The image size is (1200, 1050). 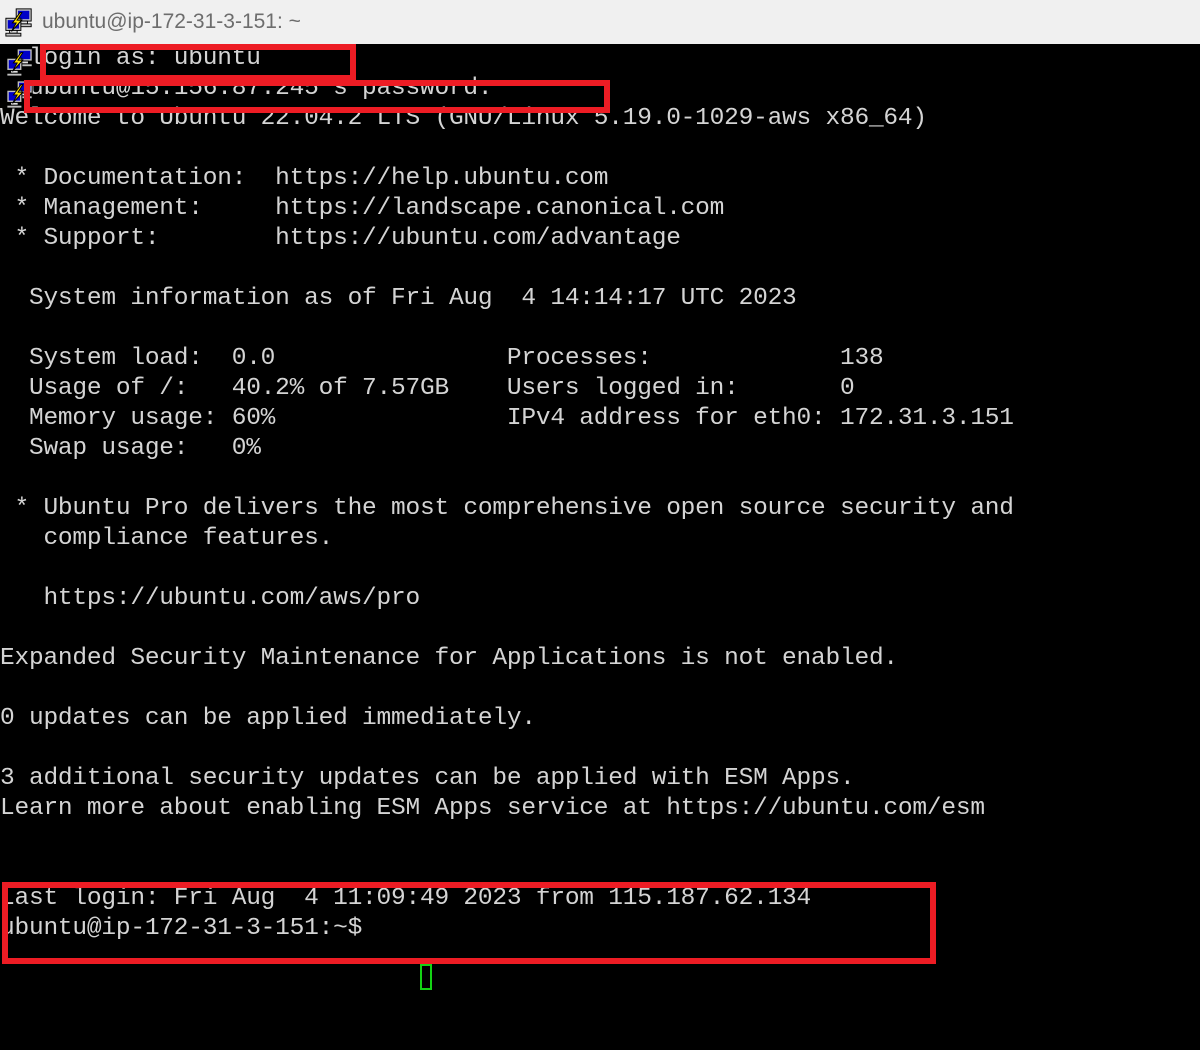 I want to click on putty-icon-login-line, so click(x=20, y=64).